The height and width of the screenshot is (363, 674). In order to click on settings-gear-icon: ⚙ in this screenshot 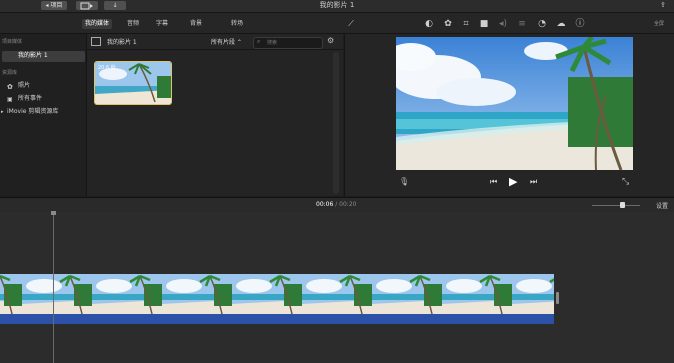, I will do `click(330, 40)`.